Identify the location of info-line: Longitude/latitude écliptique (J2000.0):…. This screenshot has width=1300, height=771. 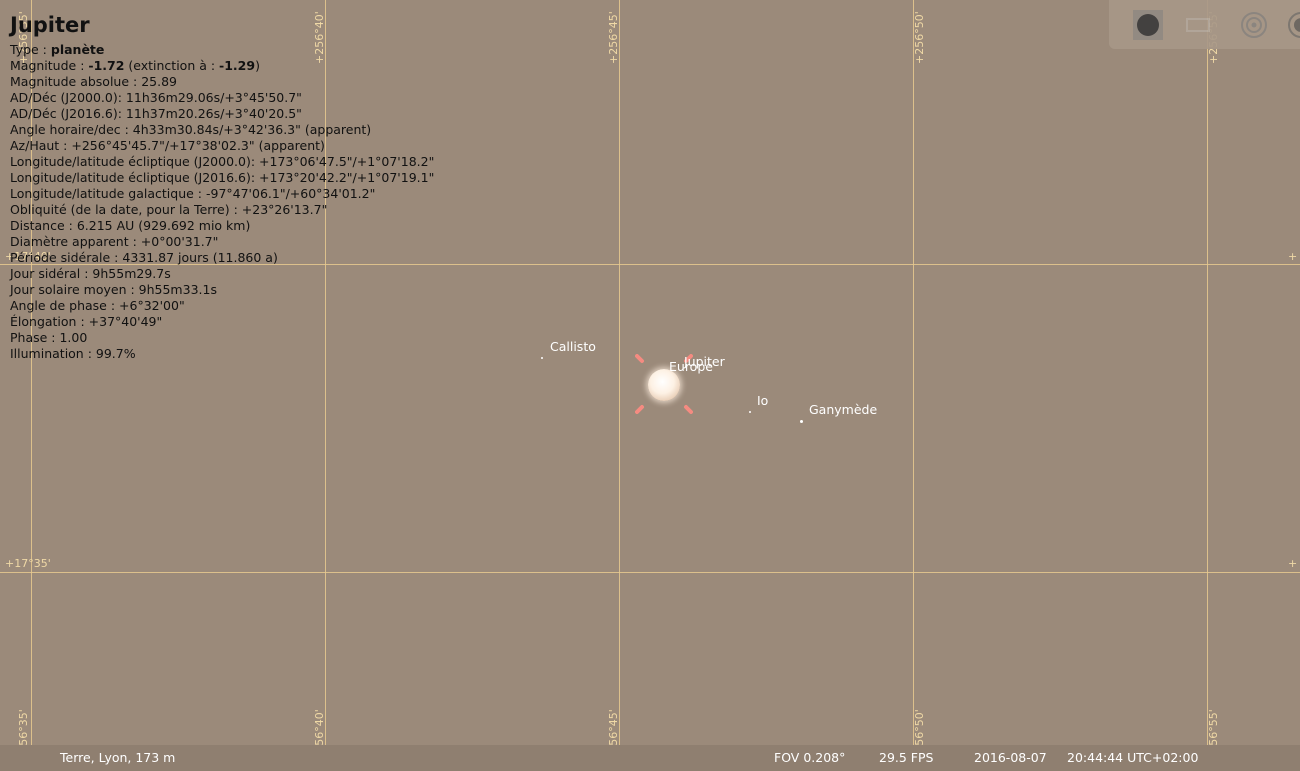
(222, 161).